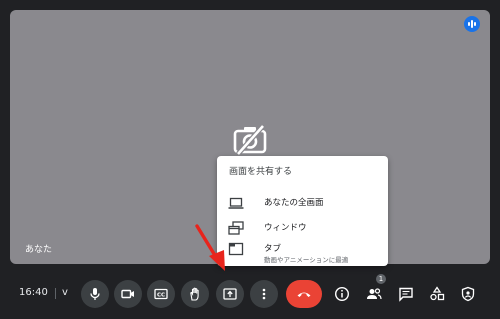  I want to click on captions-button: CC, so click(161, 294).